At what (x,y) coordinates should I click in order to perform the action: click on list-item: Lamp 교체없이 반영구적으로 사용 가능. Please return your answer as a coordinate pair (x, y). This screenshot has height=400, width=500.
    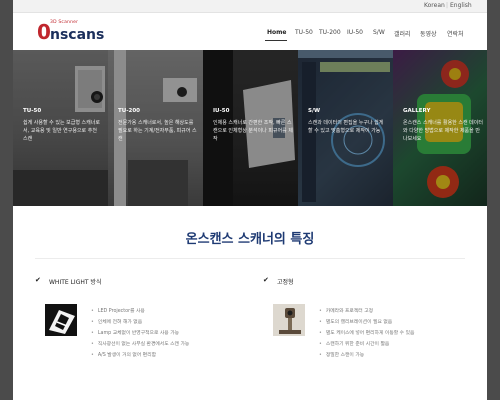
    Looking at the image, I should click on (140, 333).